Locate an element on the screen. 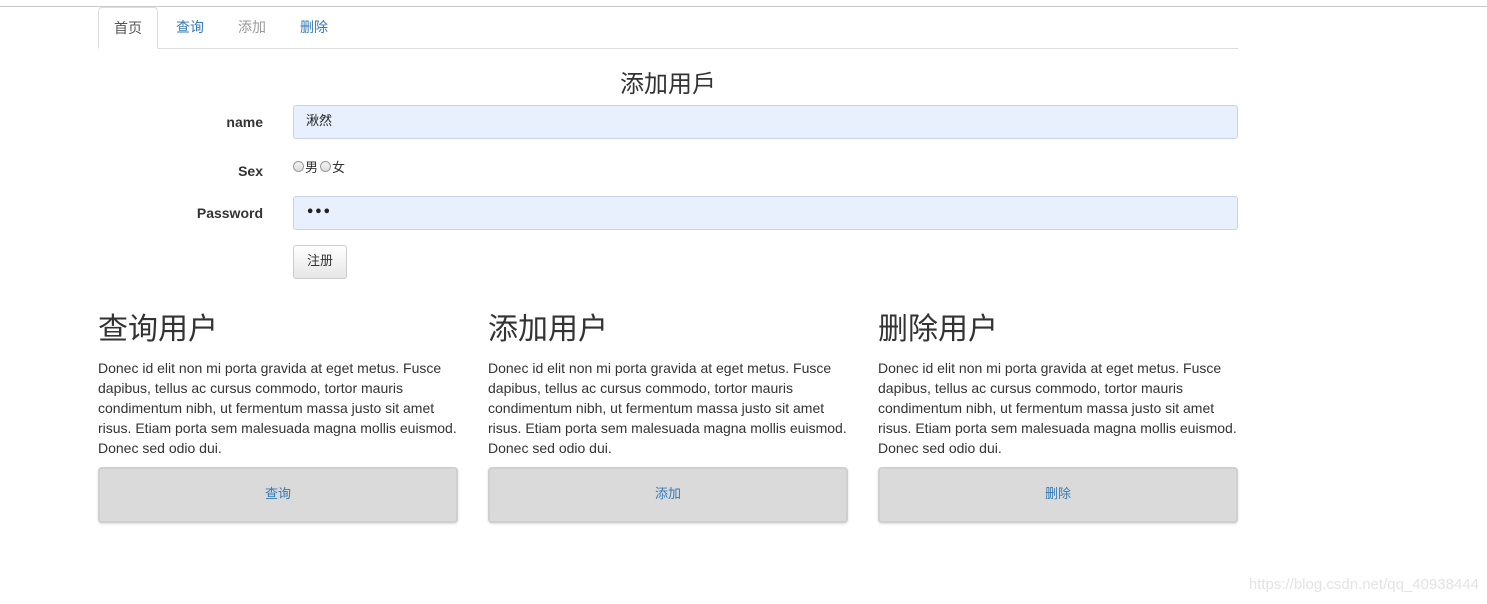 This screenshot has width=1487, height=604. tab-home: 首页 is located at coordinates (128, 28).